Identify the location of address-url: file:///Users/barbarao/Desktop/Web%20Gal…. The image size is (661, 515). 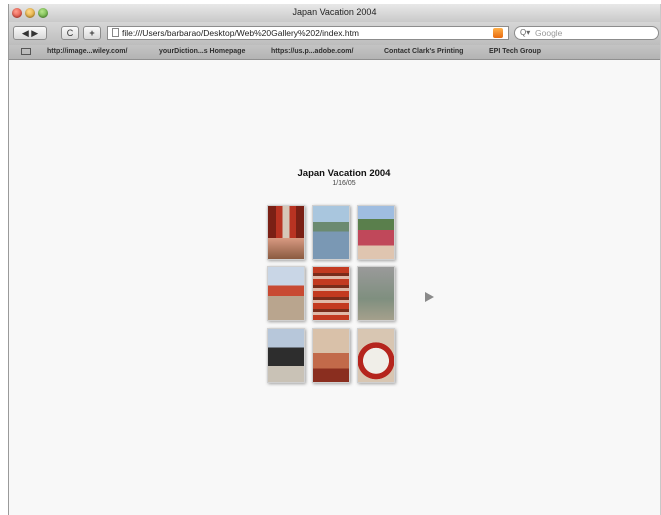
(240, 33).